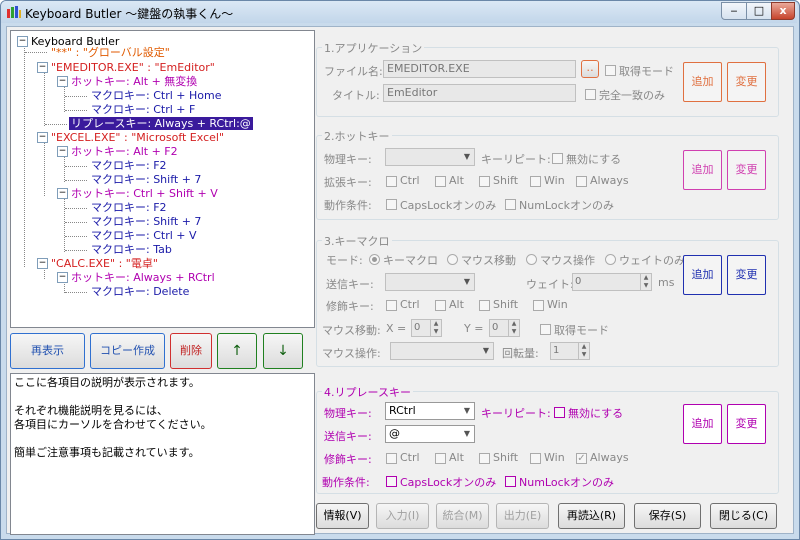 The width and height of the screenshot is (800, 540). What do you see at coordinates (535, 181) in the screenshot?
I see `hotkey-win-checkbox` at bounding box center [535, 181].